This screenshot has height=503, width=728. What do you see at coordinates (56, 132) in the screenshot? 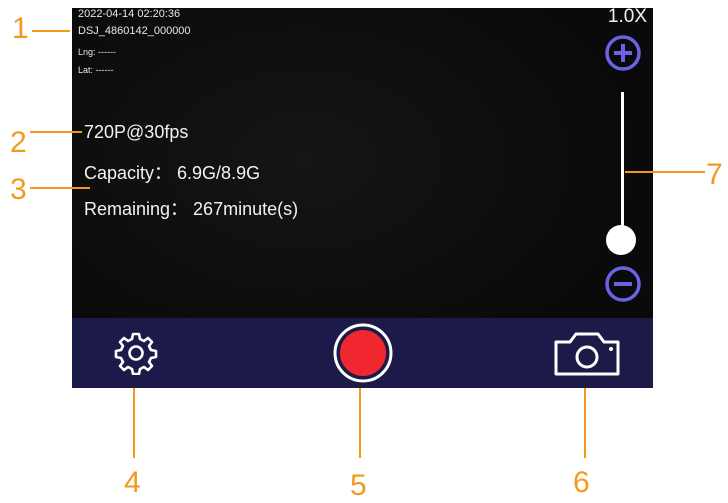
I see `callout-2-line` at bounding box center [56, 132].